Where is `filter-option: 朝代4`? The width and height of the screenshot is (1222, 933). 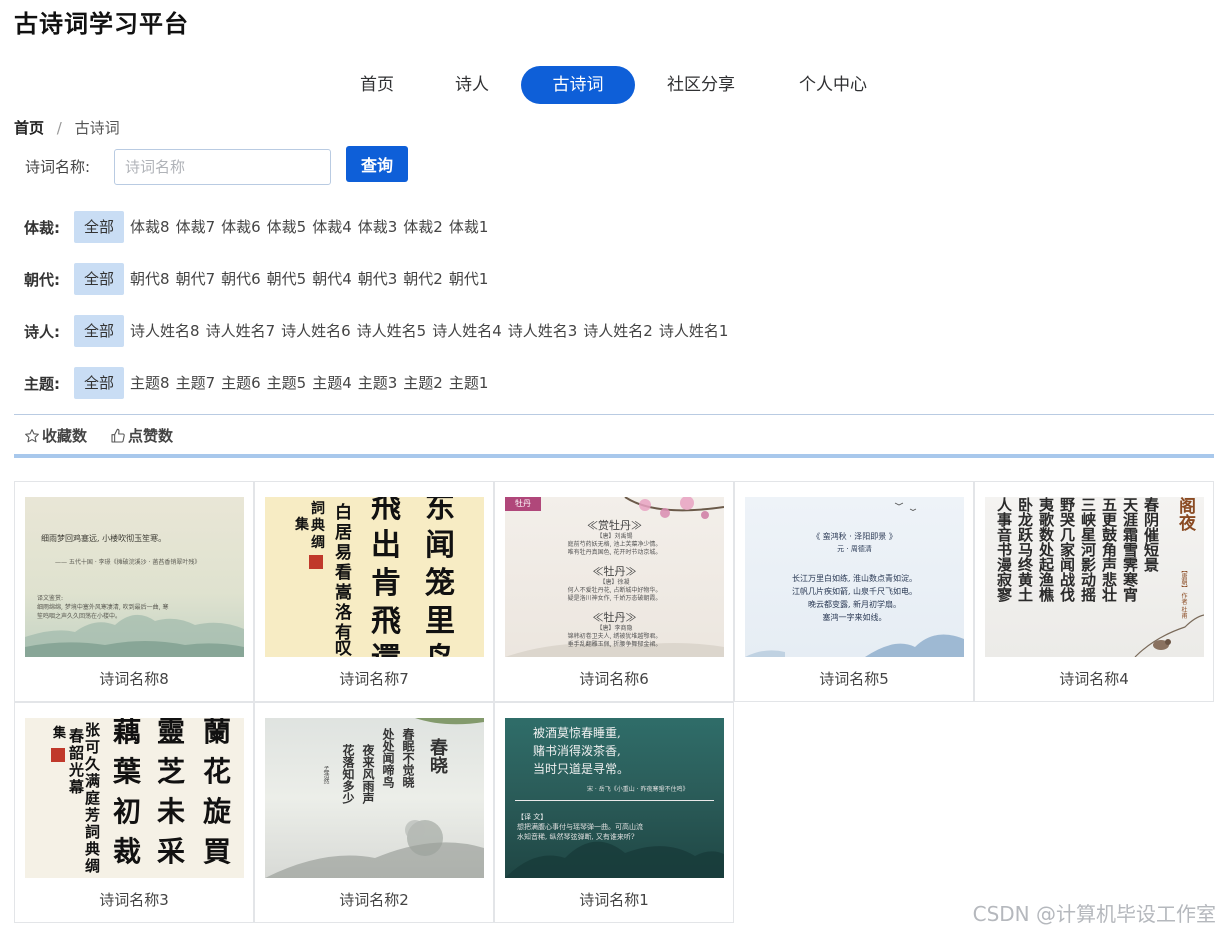 filter-option: 朝代4 is located at coordinates (332, 279).